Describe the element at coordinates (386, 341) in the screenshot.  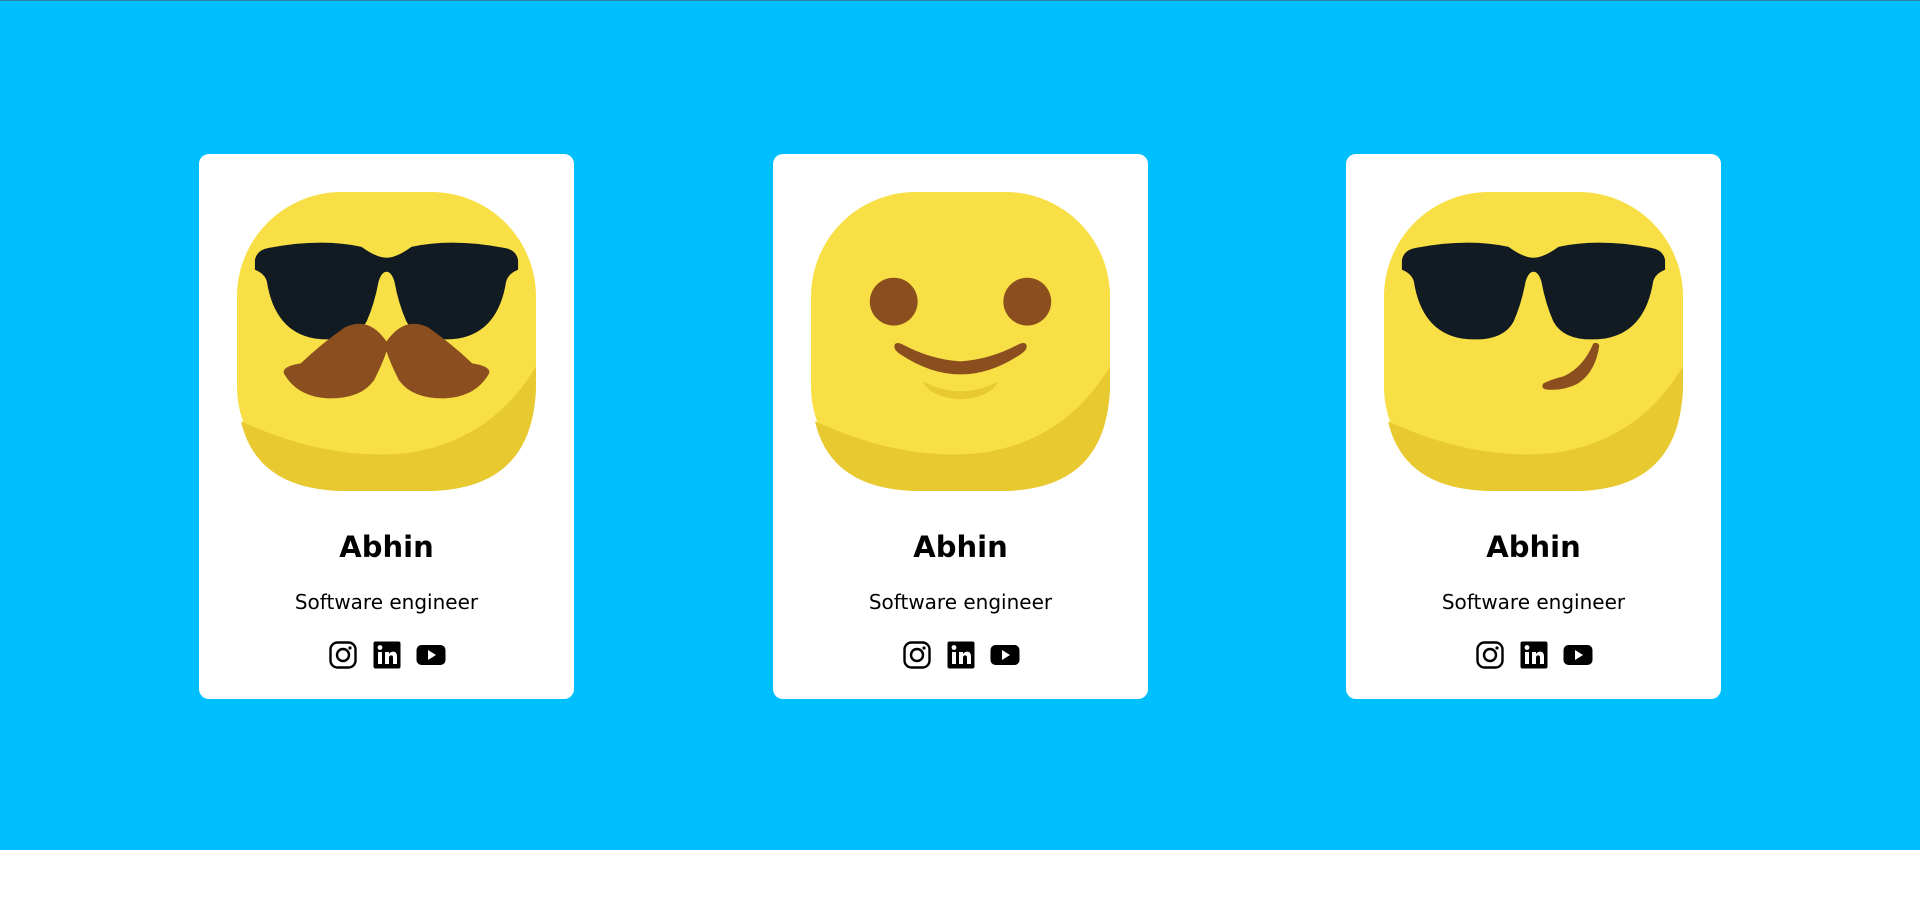
I see `emoji-sunglasses-mustache-icon` at that location.